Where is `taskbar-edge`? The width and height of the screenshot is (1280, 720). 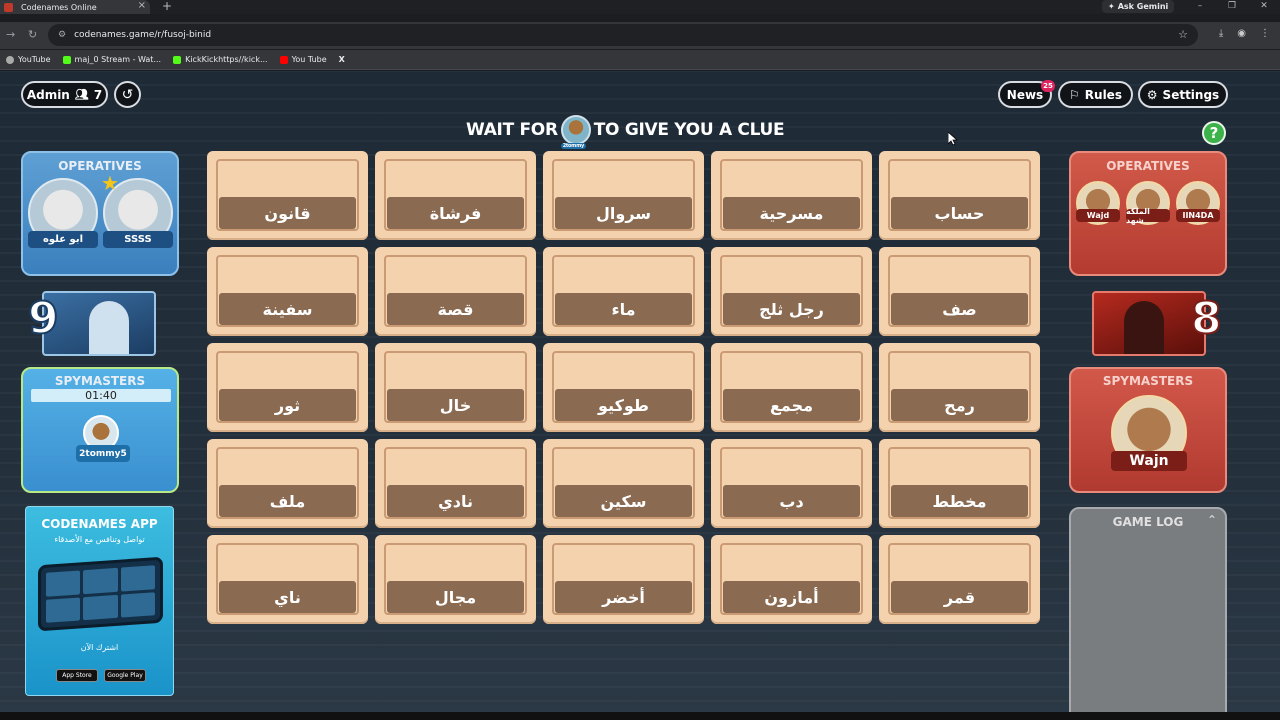 taskbar-edge is located at coordinates (640, 716).